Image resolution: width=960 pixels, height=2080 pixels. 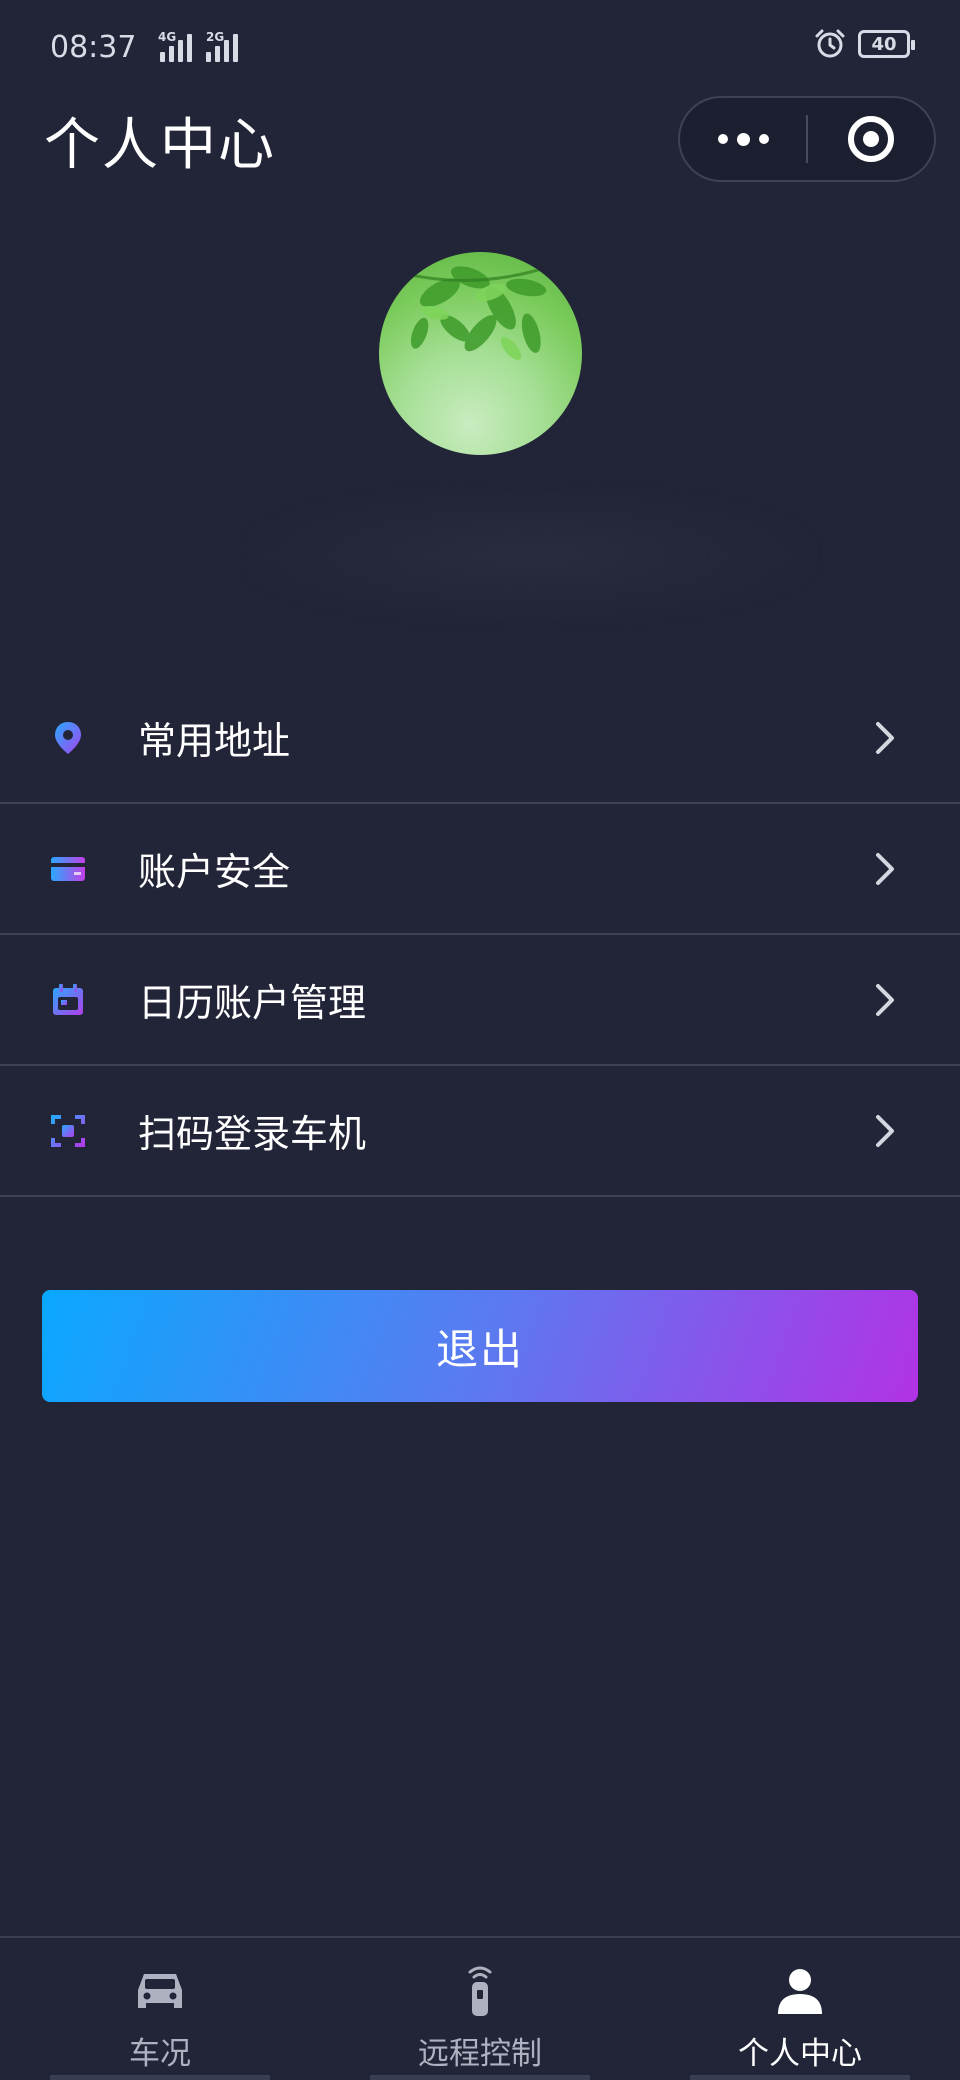 What do you see at coordinates (830, 43) in the screenshot?
I see `alarm-clock-icon` at bounding box center [830, 43].